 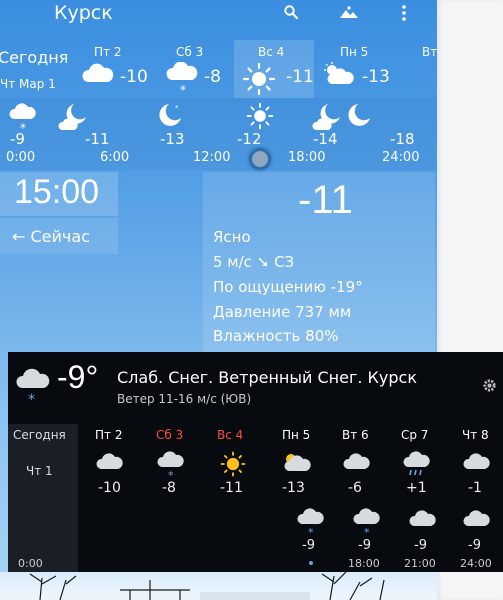 I want to click on moon-icon, so click(x=358, y=118).